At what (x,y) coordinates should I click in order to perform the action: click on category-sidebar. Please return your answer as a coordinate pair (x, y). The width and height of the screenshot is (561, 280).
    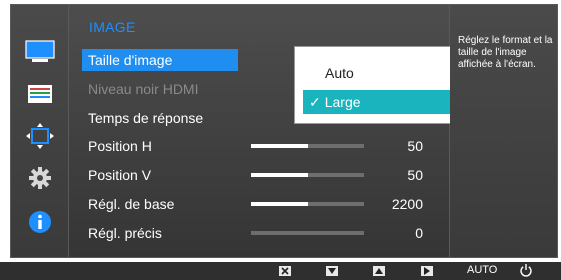
    Looking at the image, I should click on (39, 131).